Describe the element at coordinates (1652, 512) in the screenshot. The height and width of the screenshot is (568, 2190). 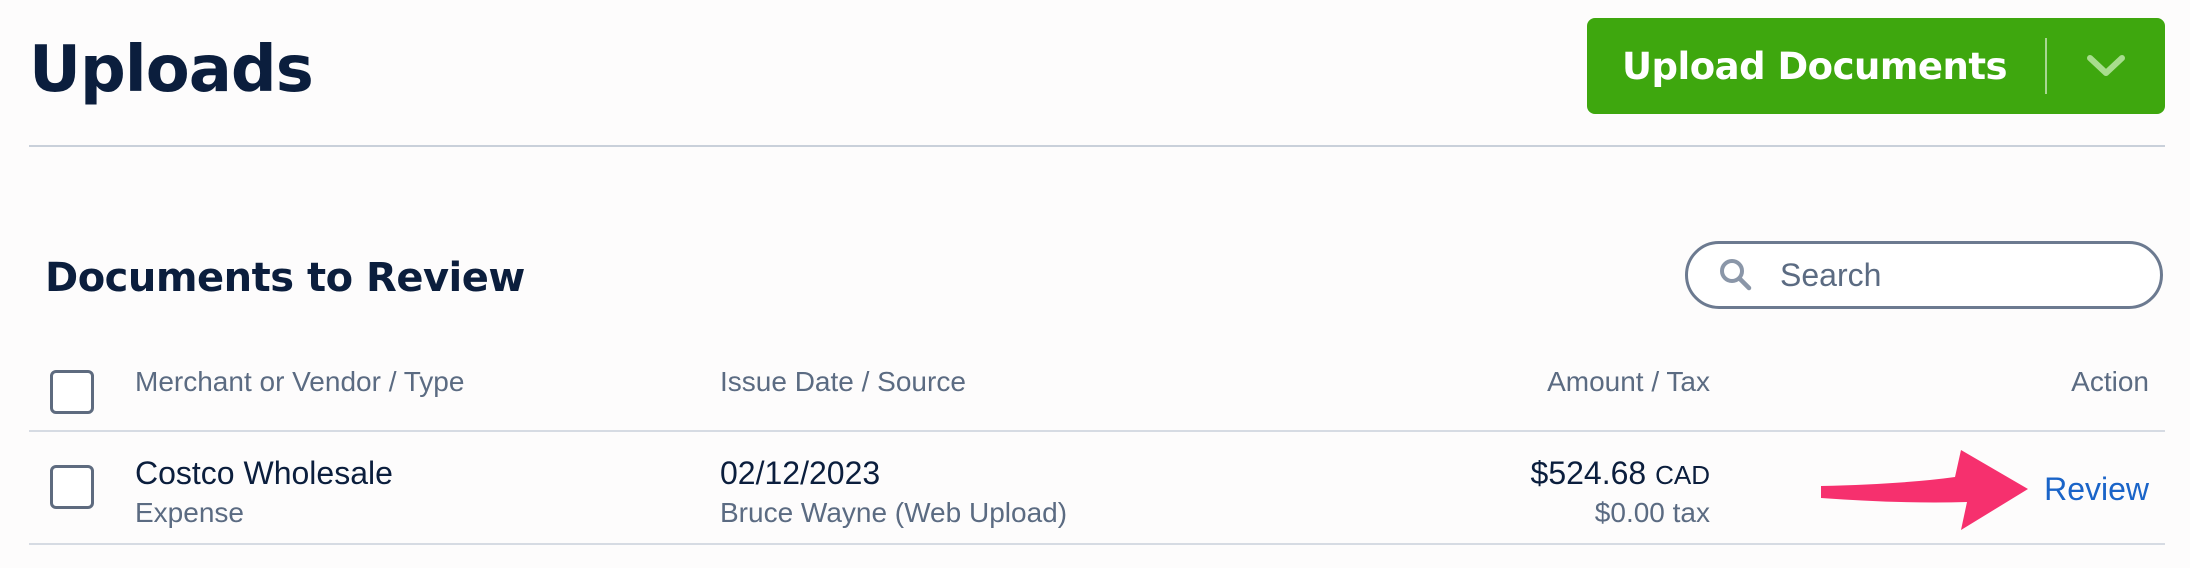
I see `tax-amount: $0.00 tax` at that location.